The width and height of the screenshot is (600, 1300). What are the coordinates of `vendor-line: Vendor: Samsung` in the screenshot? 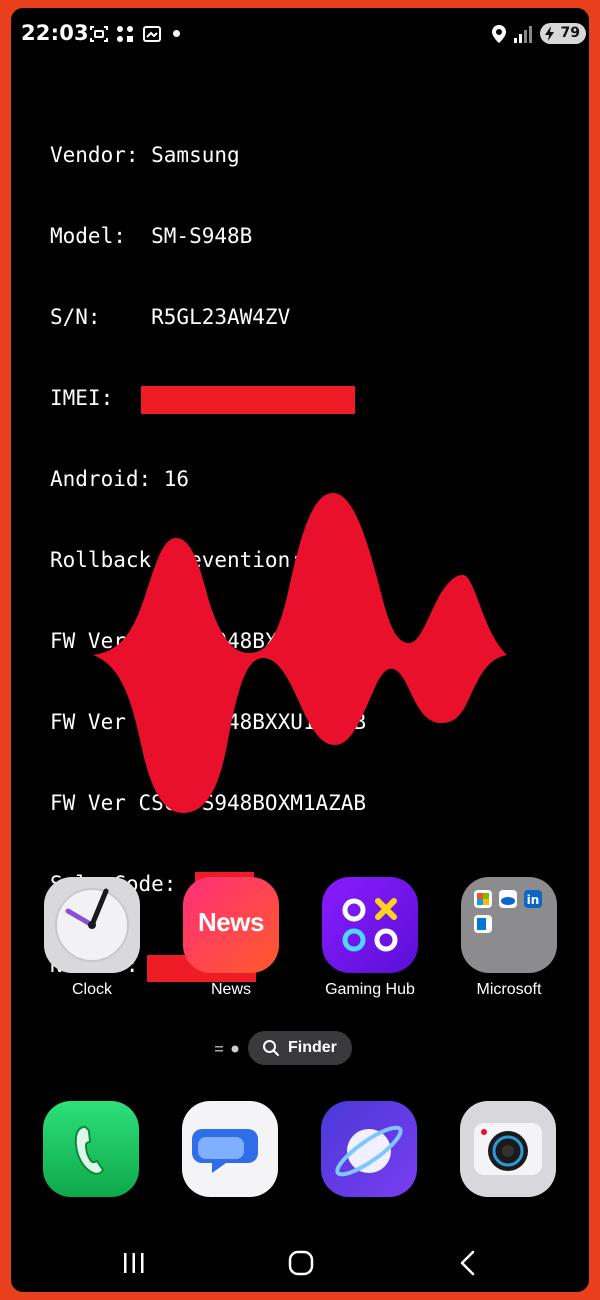 It's located at (145, 155).